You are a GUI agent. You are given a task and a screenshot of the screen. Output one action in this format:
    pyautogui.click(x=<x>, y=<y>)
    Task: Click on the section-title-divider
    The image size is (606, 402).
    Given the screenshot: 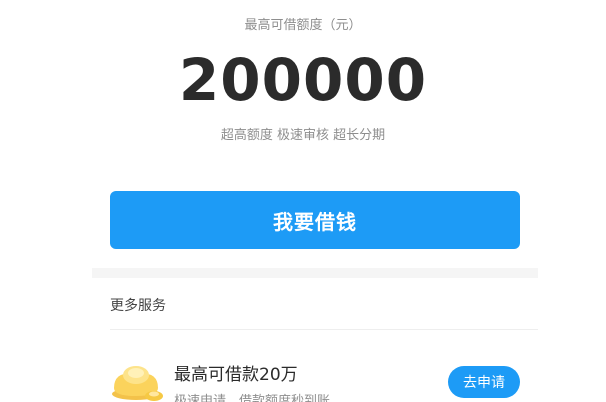 What is the action you would take?
    pyautogui.click(x=324, y=329)
    